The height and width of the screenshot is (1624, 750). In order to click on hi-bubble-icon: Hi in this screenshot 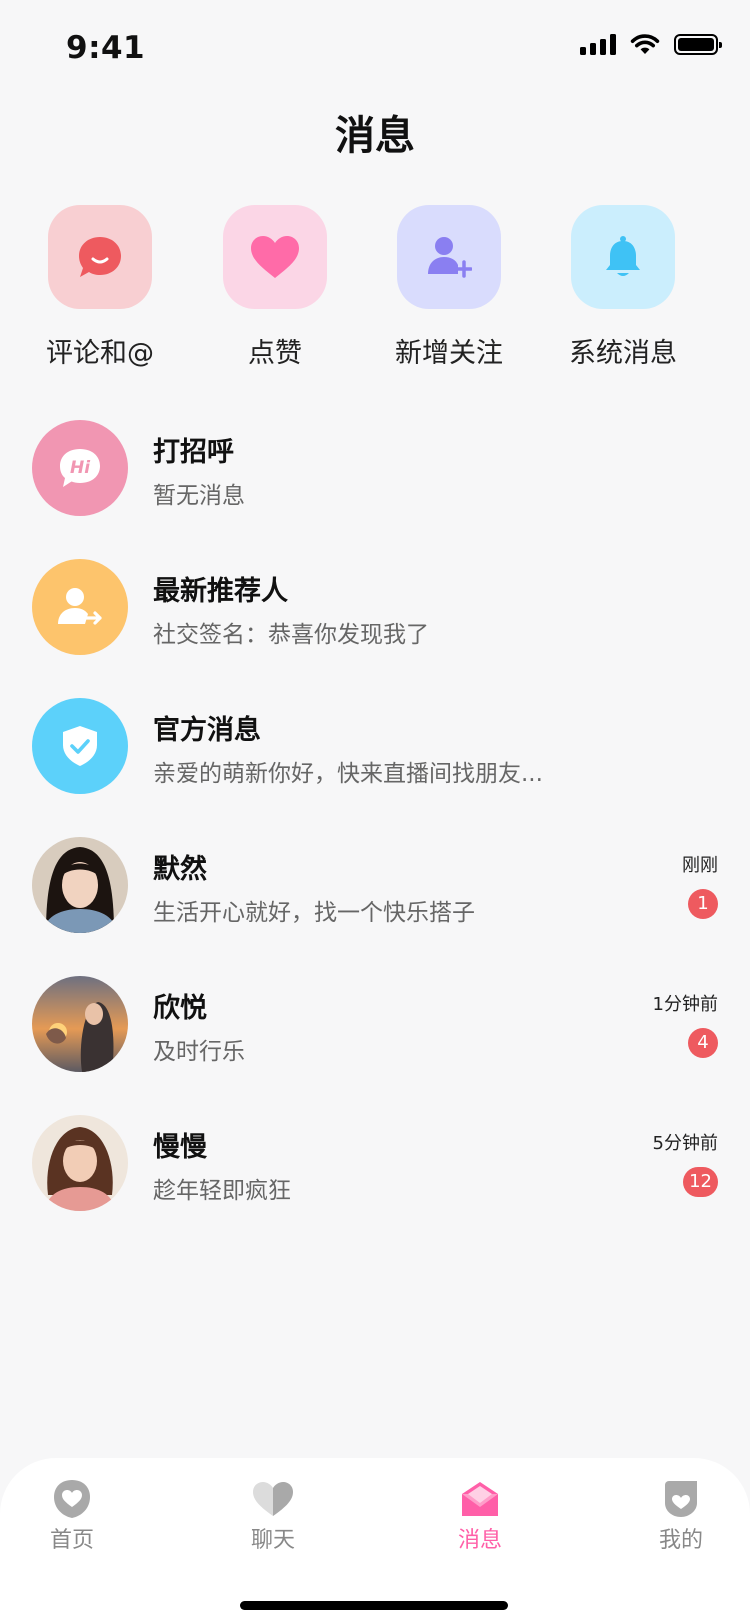, I will do `click(80, 468)`.